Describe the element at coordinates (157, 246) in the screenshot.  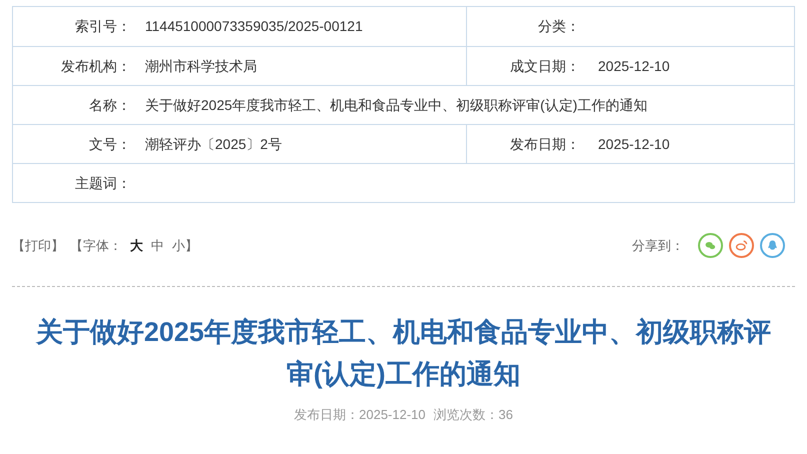
I see `font-size-option: 中` at that location.